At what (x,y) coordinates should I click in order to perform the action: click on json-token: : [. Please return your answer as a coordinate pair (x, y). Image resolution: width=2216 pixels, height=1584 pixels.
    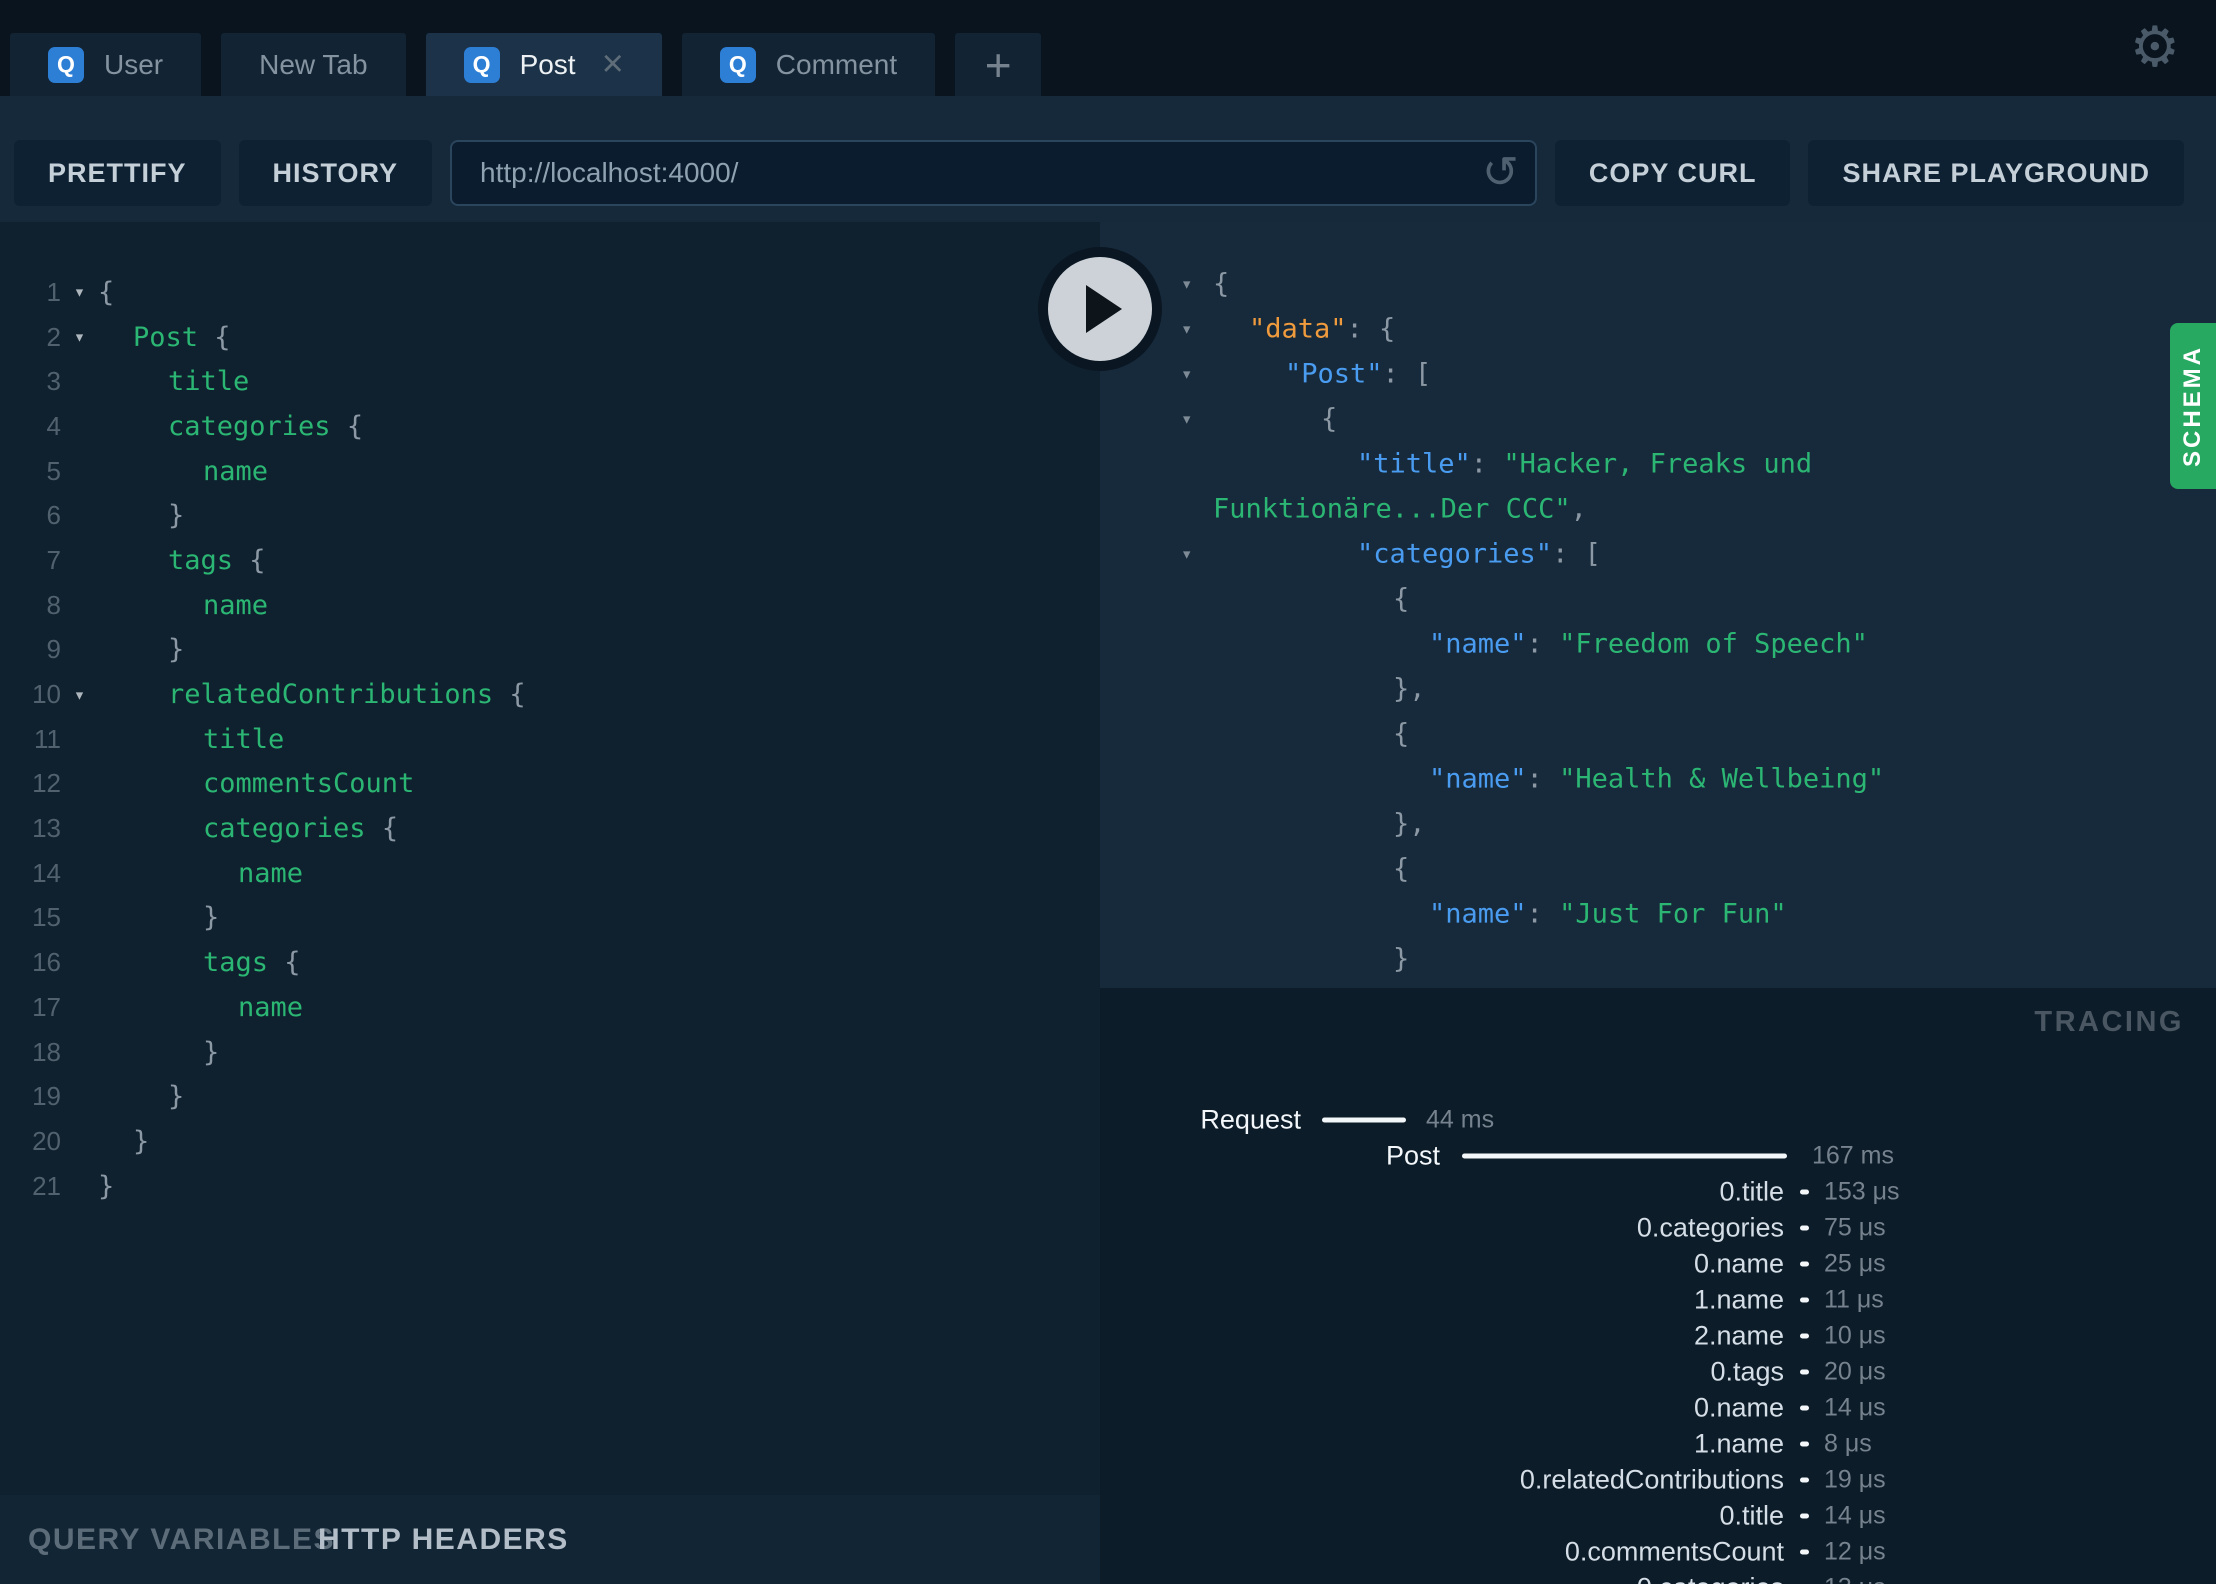
    Looking at the image, I should click on (1407, 373).